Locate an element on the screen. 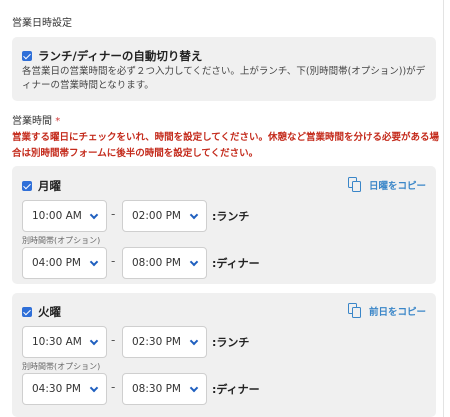 The height and width of the screenshot is (417, 450). day-checkbox-tuesday is located at coordinates (27, 312).